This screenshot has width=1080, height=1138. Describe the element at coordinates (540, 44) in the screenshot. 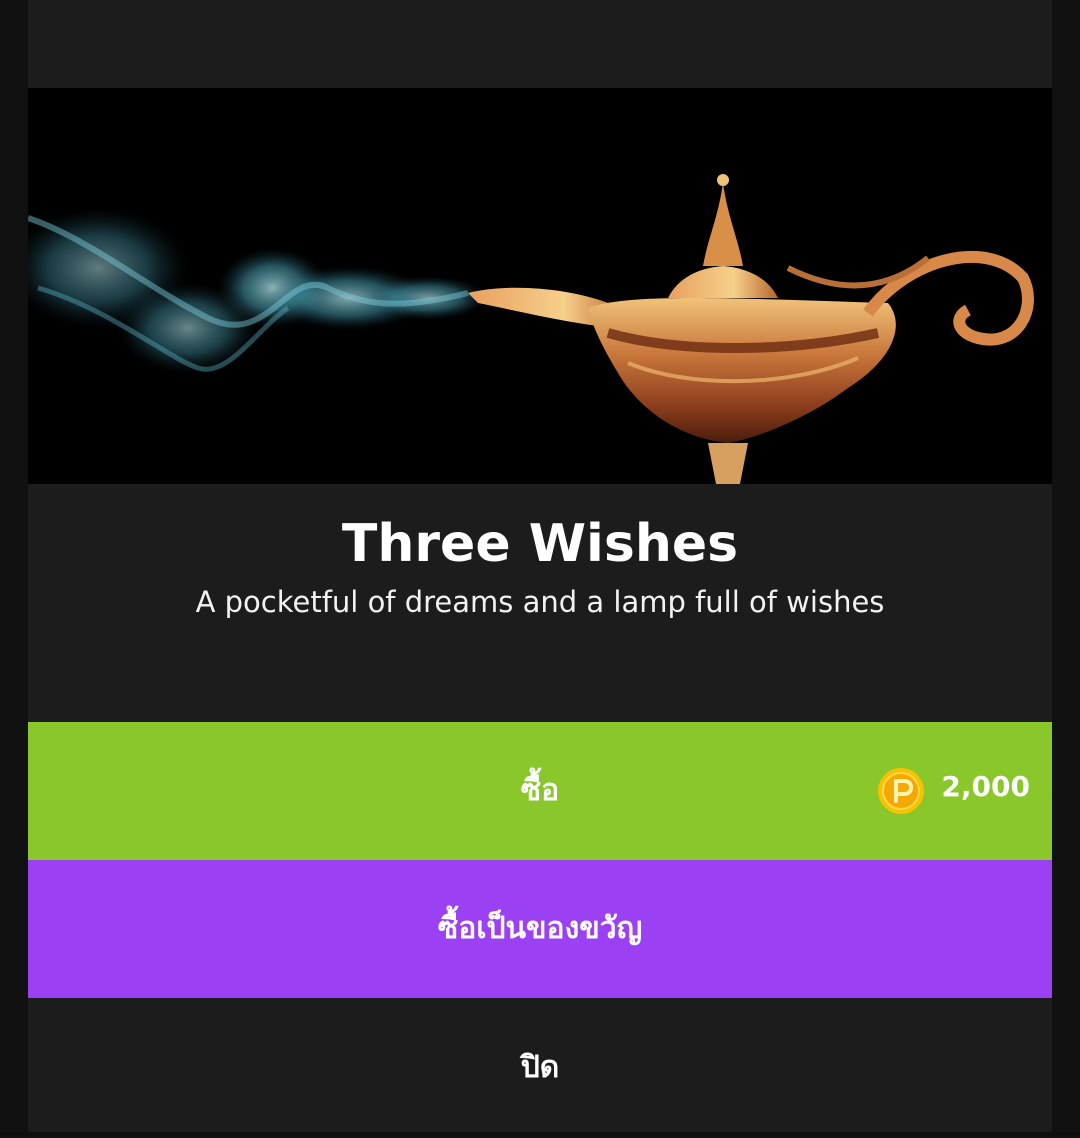

I see `sheet-header` at that location.